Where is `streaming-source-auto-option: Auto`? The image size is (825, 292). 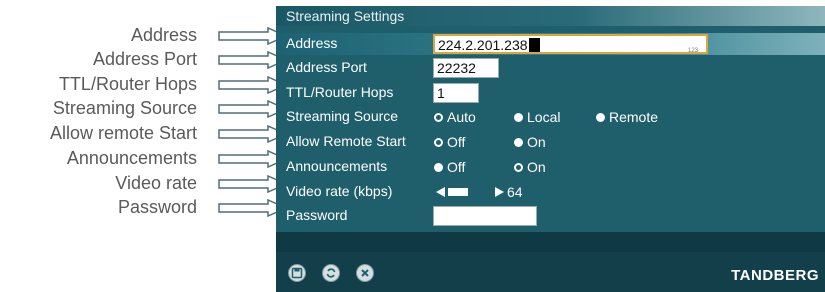 streaming-source-auto-option: Auto is located at coordinates (455, 117).